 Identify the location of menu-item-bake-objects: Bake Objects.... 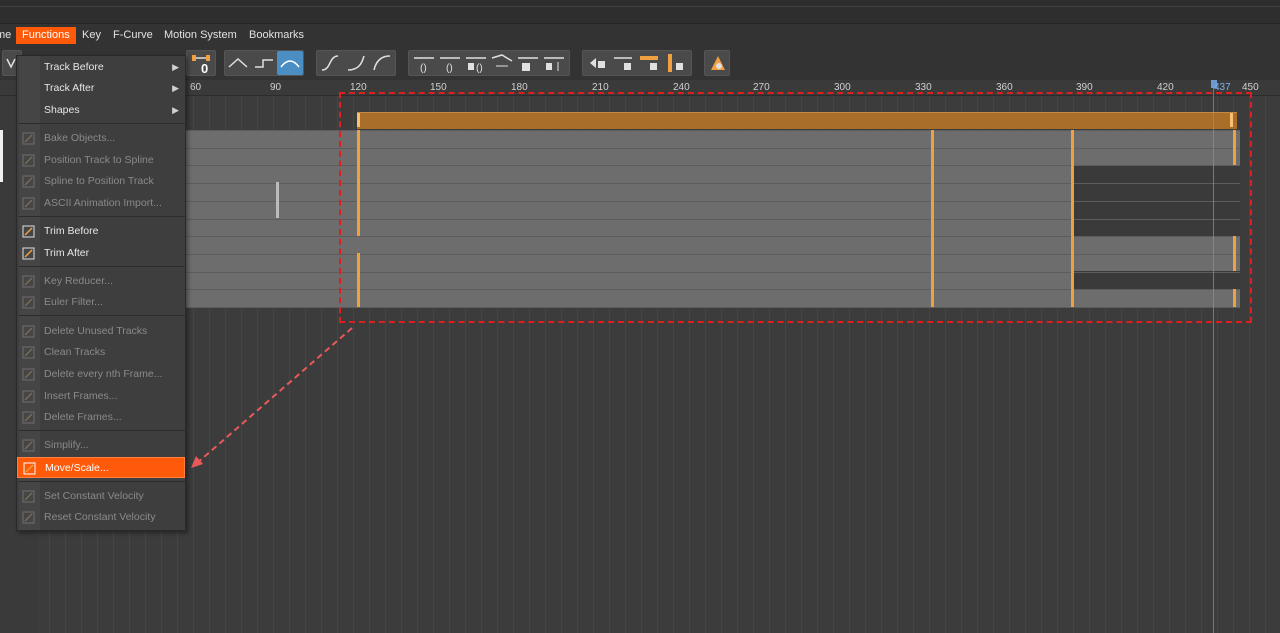
(101, 138).